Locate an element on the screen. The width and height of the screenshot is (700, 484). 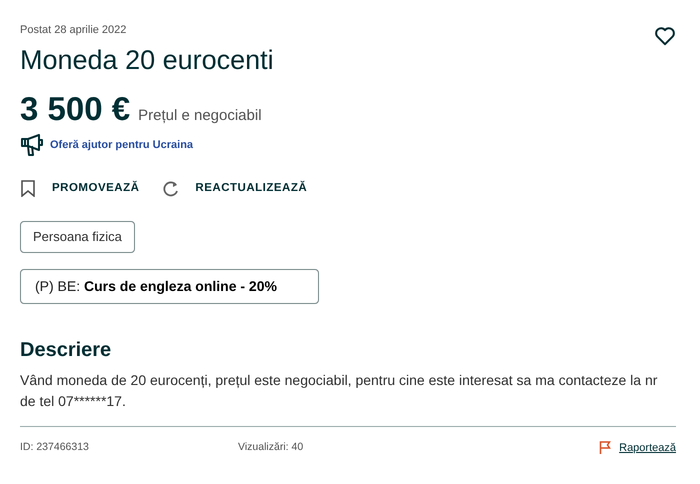
refresh-button: REACTUALIZEAZĂ is located at coordinates (251, 189).